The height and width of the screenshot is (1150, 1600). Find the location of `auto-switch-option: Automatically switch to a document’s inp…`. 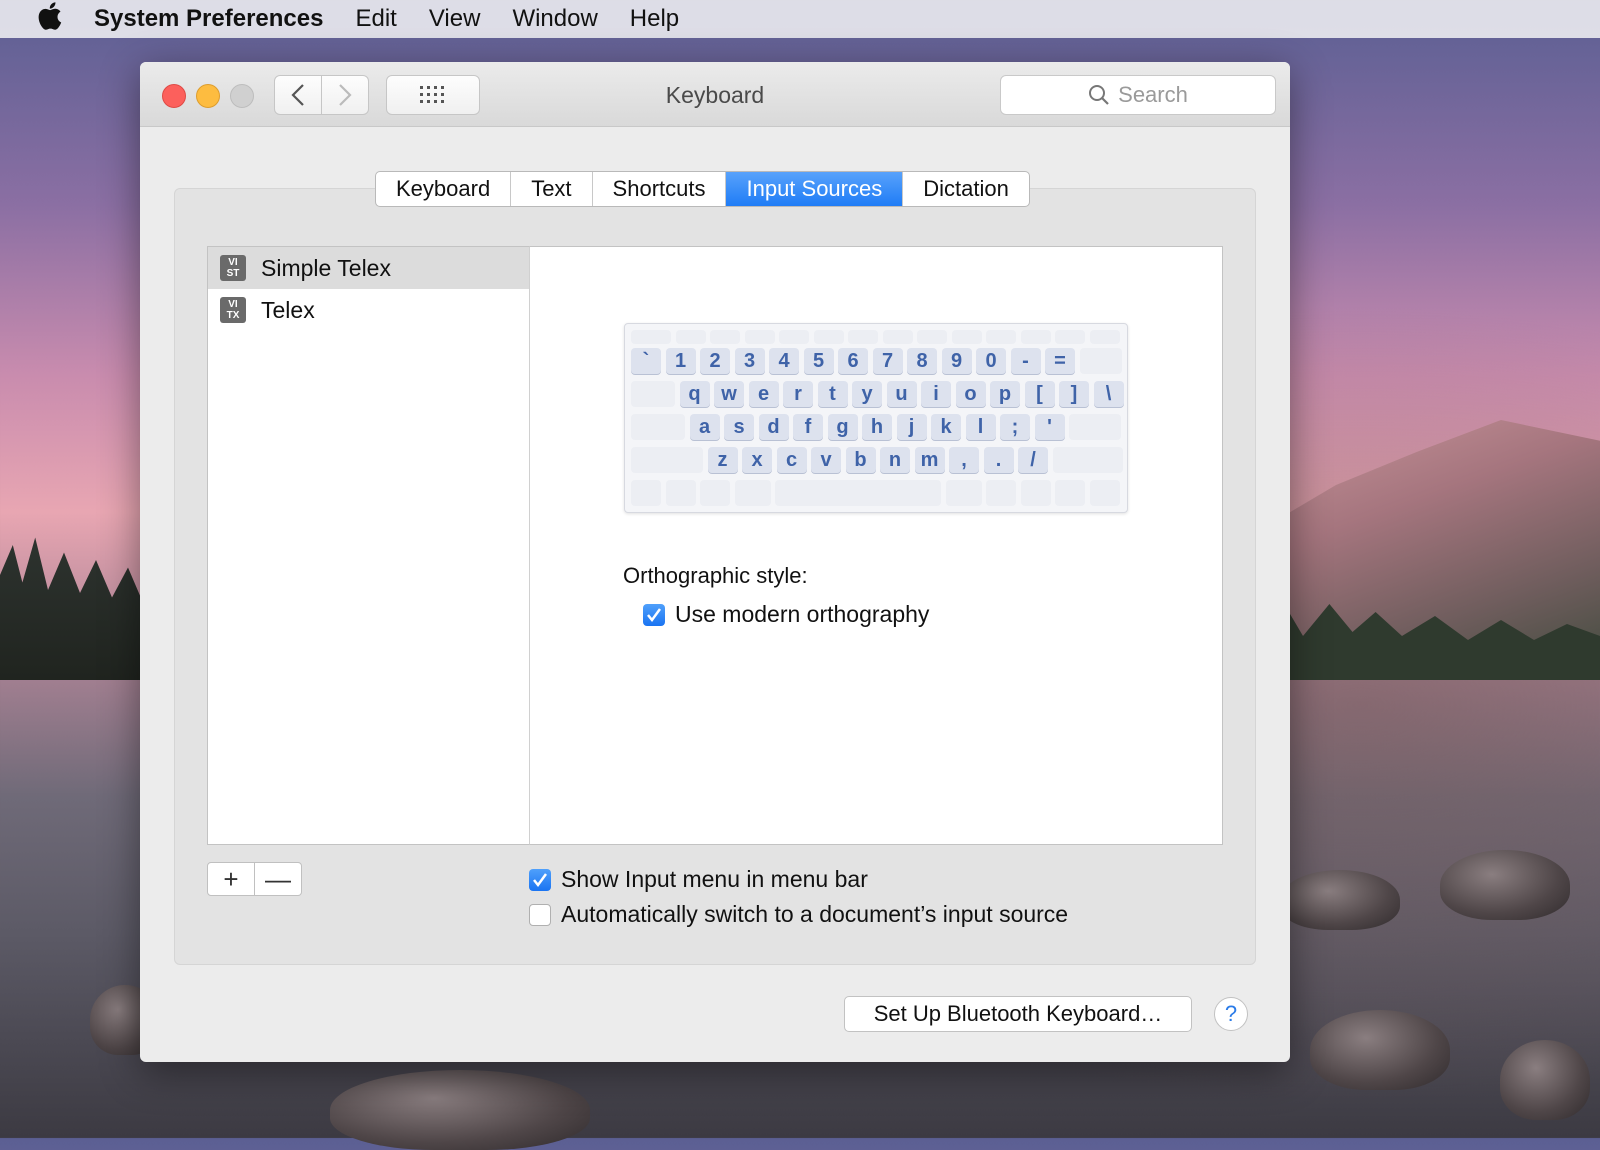

auto-switch-option: Automatically switch to a document’s inp… is located at coordinates (798, 914).